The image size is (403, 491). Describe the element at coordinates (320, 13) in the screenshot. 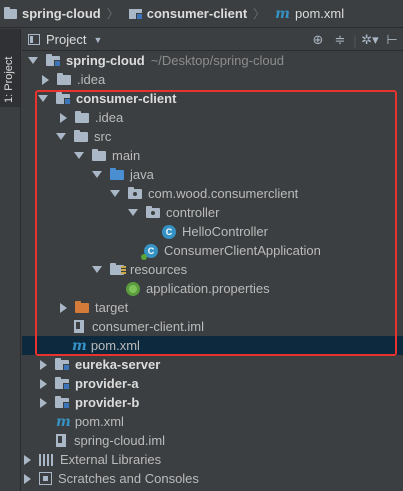

I see `breadcrumb-label: pom.xml` at that location.